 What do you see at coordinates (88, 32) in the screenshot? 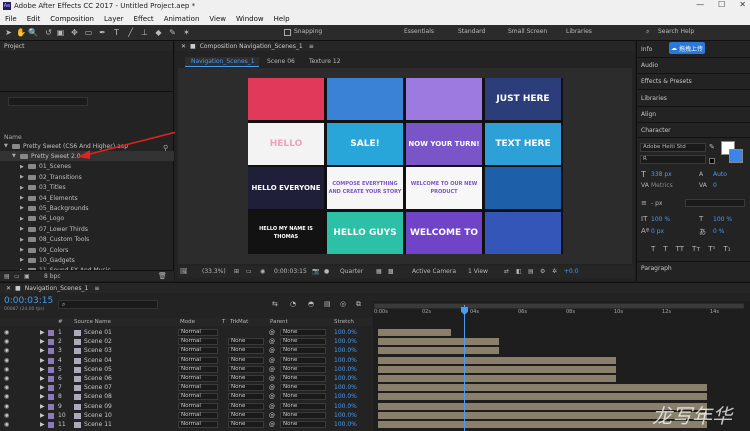
I see `mask-tool-icon: ▭` at bounding box center [88, 32].